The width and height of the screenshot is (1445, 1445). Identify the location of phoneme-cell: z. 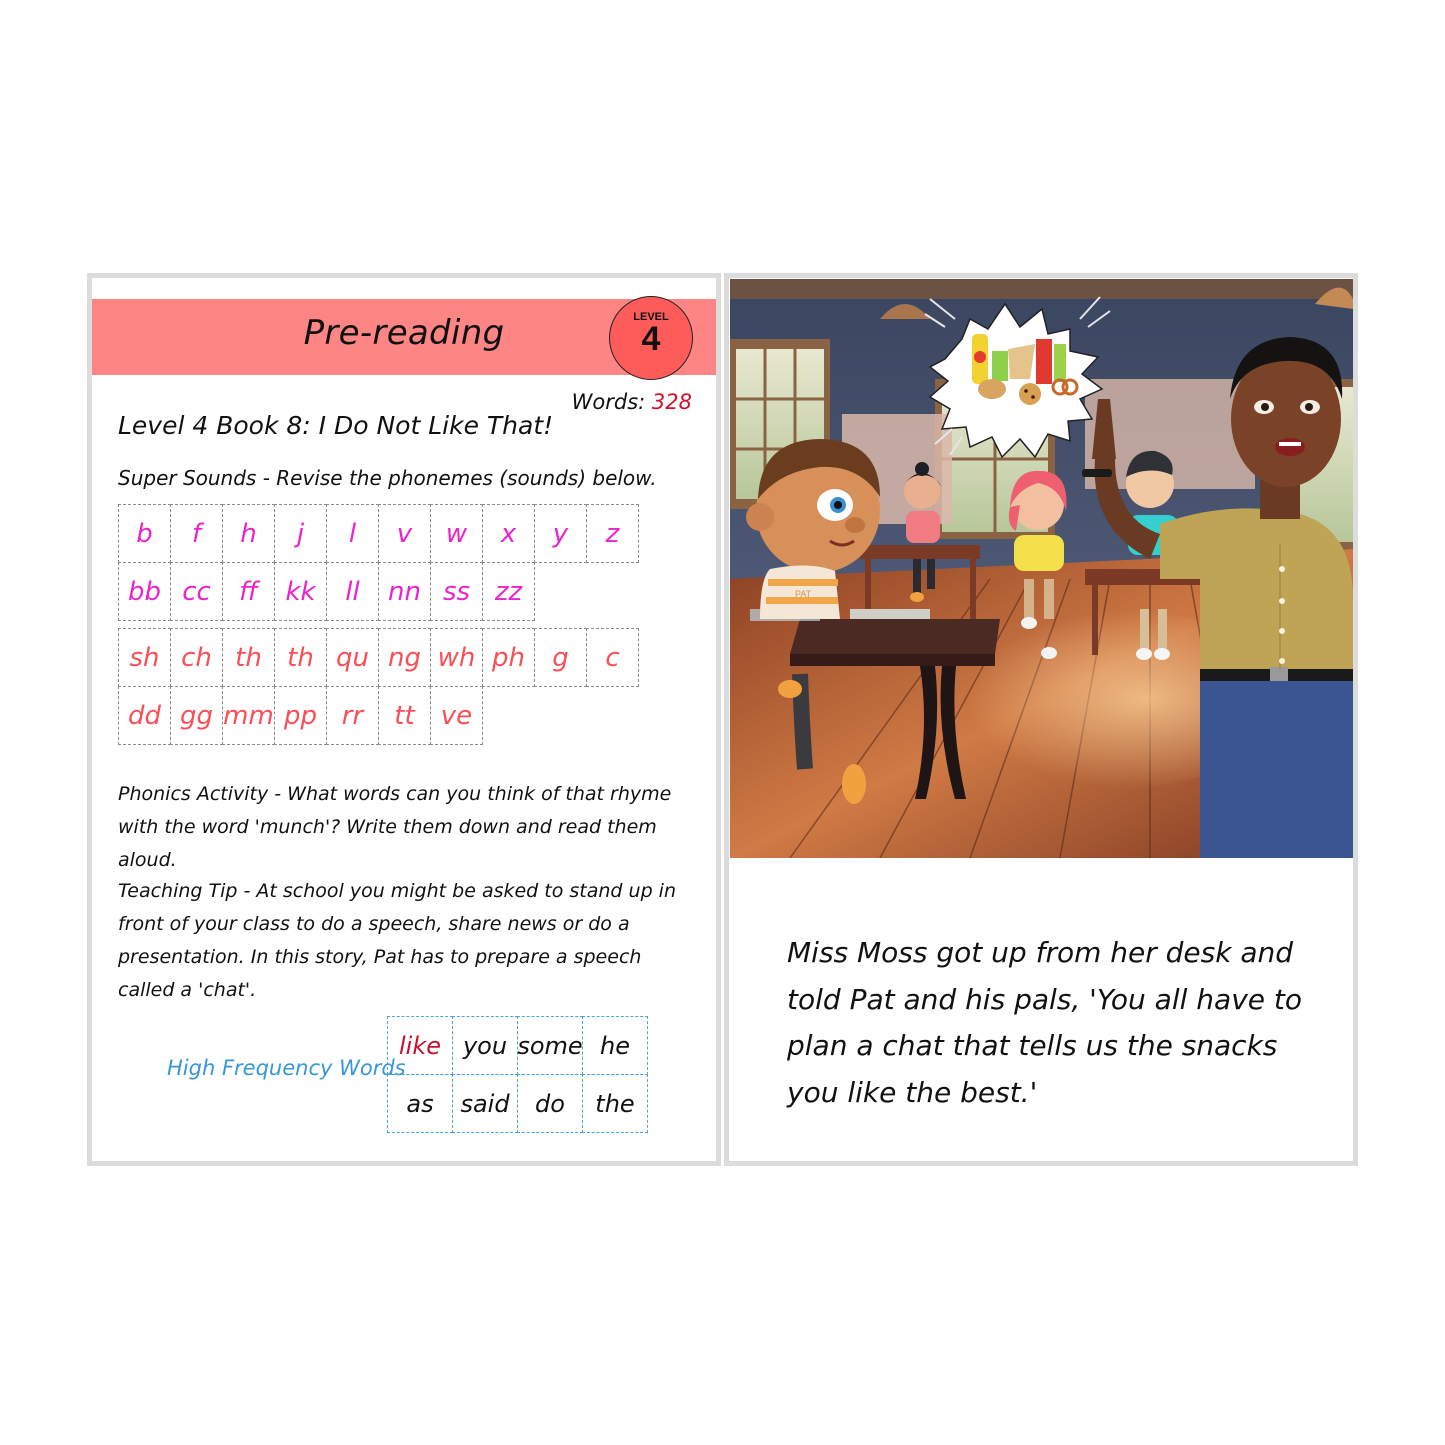
(612, 533).